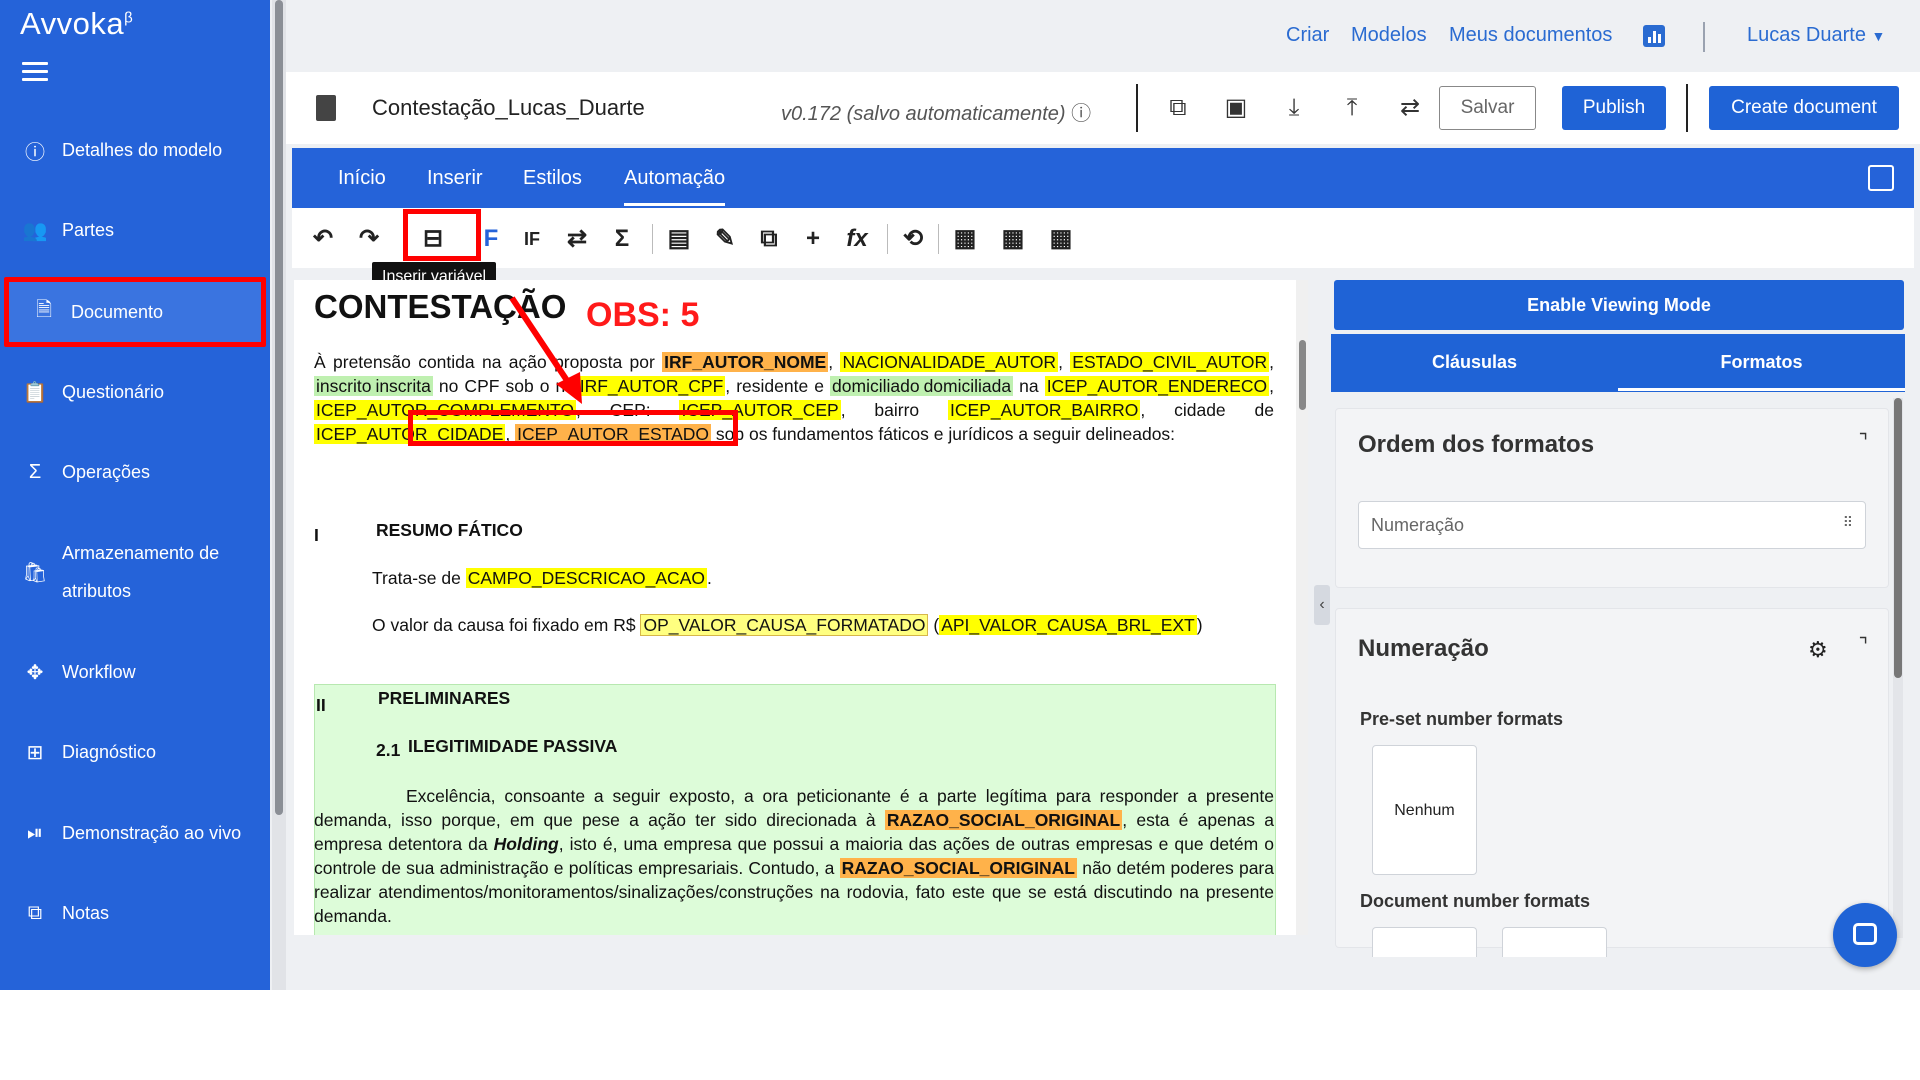 This screenshot has height=1080, width=1920. What do you see at coordinates (1818, 650) in the screenshot?
I see `search-settings-icon: ⚙` at bounding box center [1818, 650].